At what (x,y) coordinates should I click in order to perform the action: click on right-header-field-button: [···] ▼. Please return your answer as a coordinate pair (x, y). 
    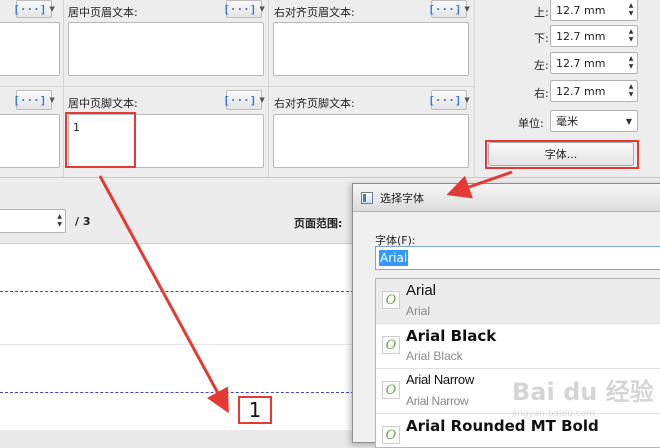
    Looking at the image, I should click on (449, 9).